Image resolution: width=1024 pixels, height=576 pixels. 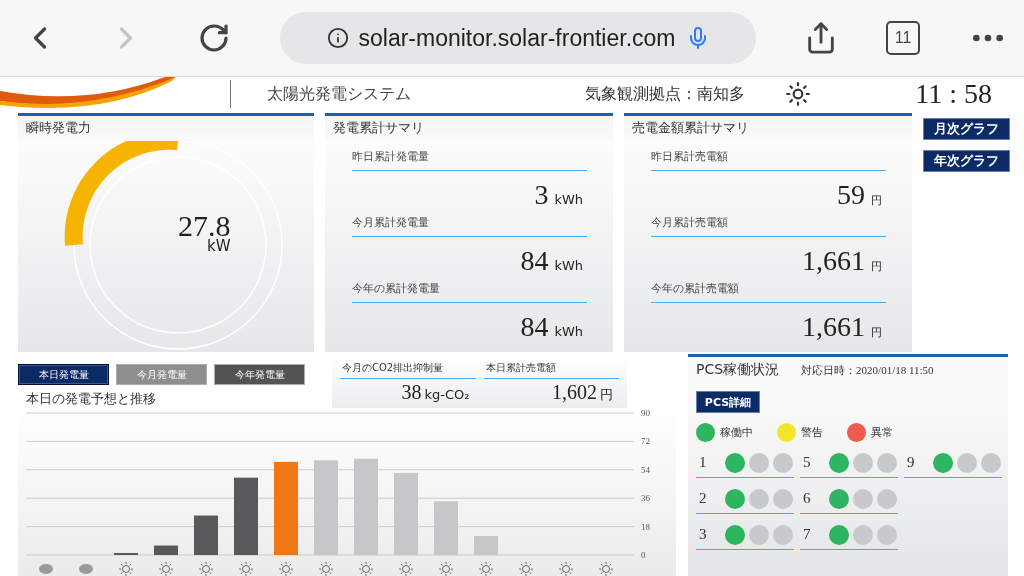 I want to click on summary-label: 今月累計発電量, so click(x=469, y=226).